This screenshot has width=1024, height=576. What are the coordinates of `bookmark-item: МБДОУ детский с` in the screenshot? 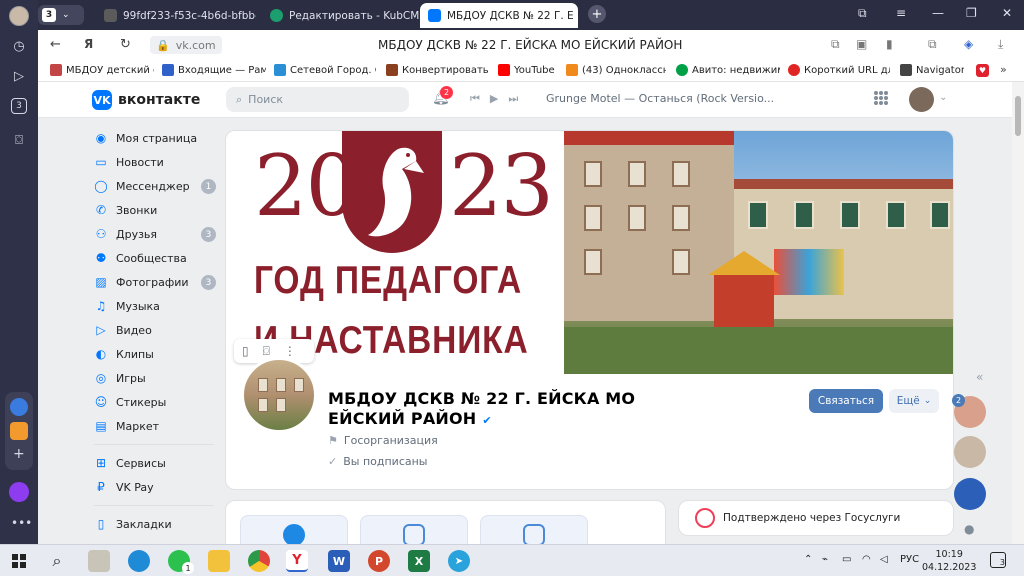 It's located at (102, 70).